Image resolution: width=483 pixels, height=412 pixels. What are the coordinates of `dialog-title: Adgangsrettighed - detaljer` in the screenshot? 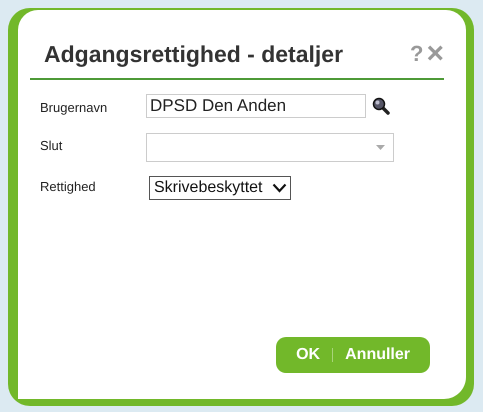 It's located at (194, 54).